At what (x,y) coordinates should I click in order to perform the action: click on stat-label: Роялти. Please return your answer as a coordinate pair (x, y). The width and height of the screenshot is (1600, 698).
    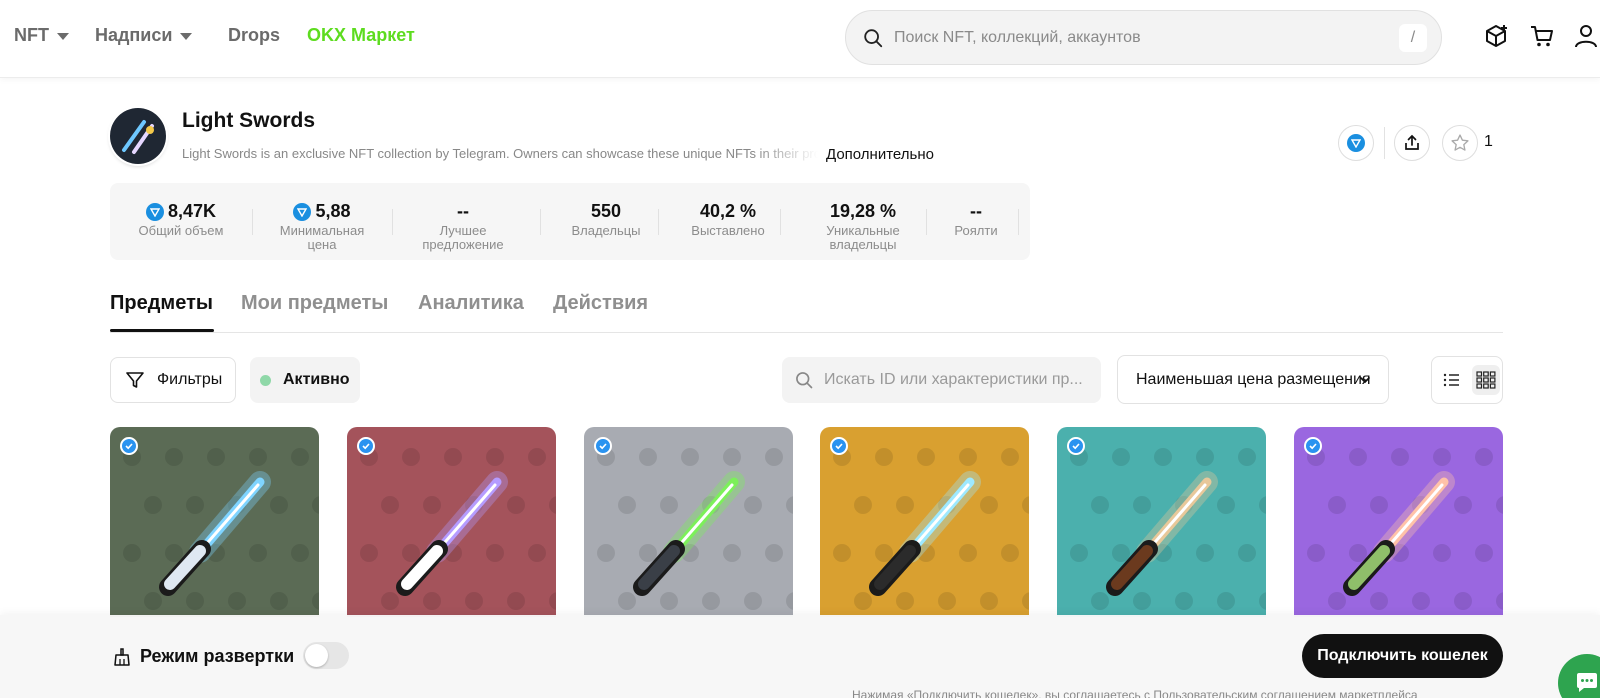
    Looking at the image, I should click on (976, 230).